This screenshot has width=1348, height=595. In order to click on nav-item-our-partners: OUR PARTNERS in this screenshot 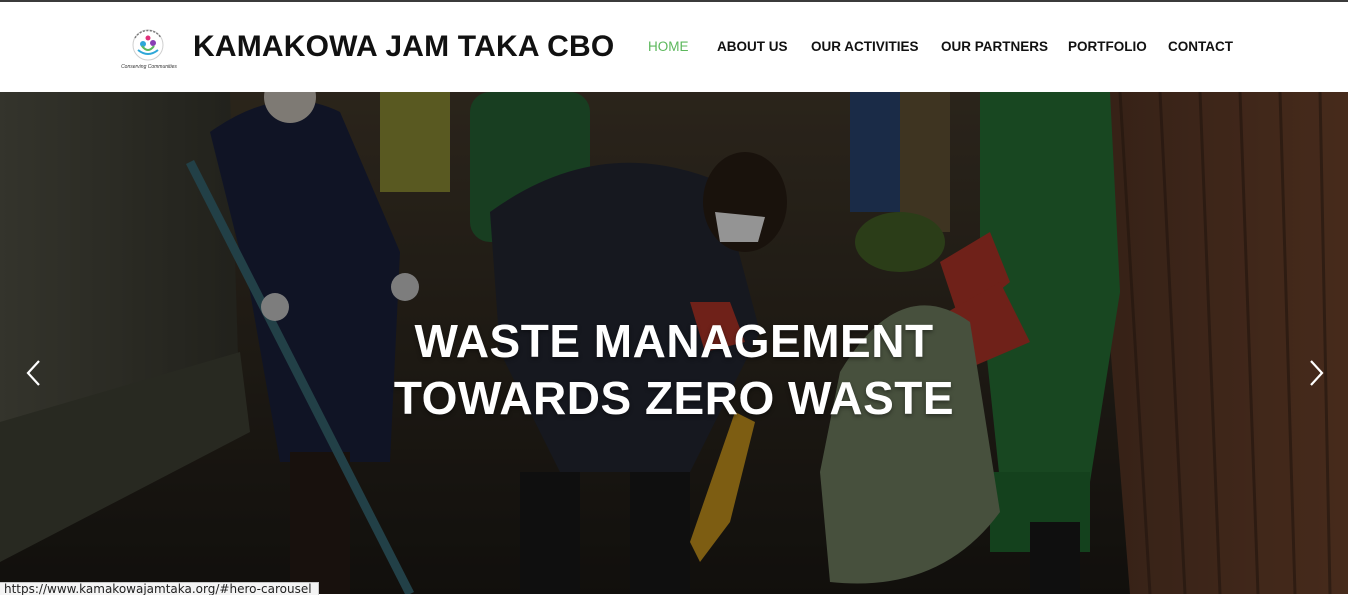, I will do `click(994, 46)`.